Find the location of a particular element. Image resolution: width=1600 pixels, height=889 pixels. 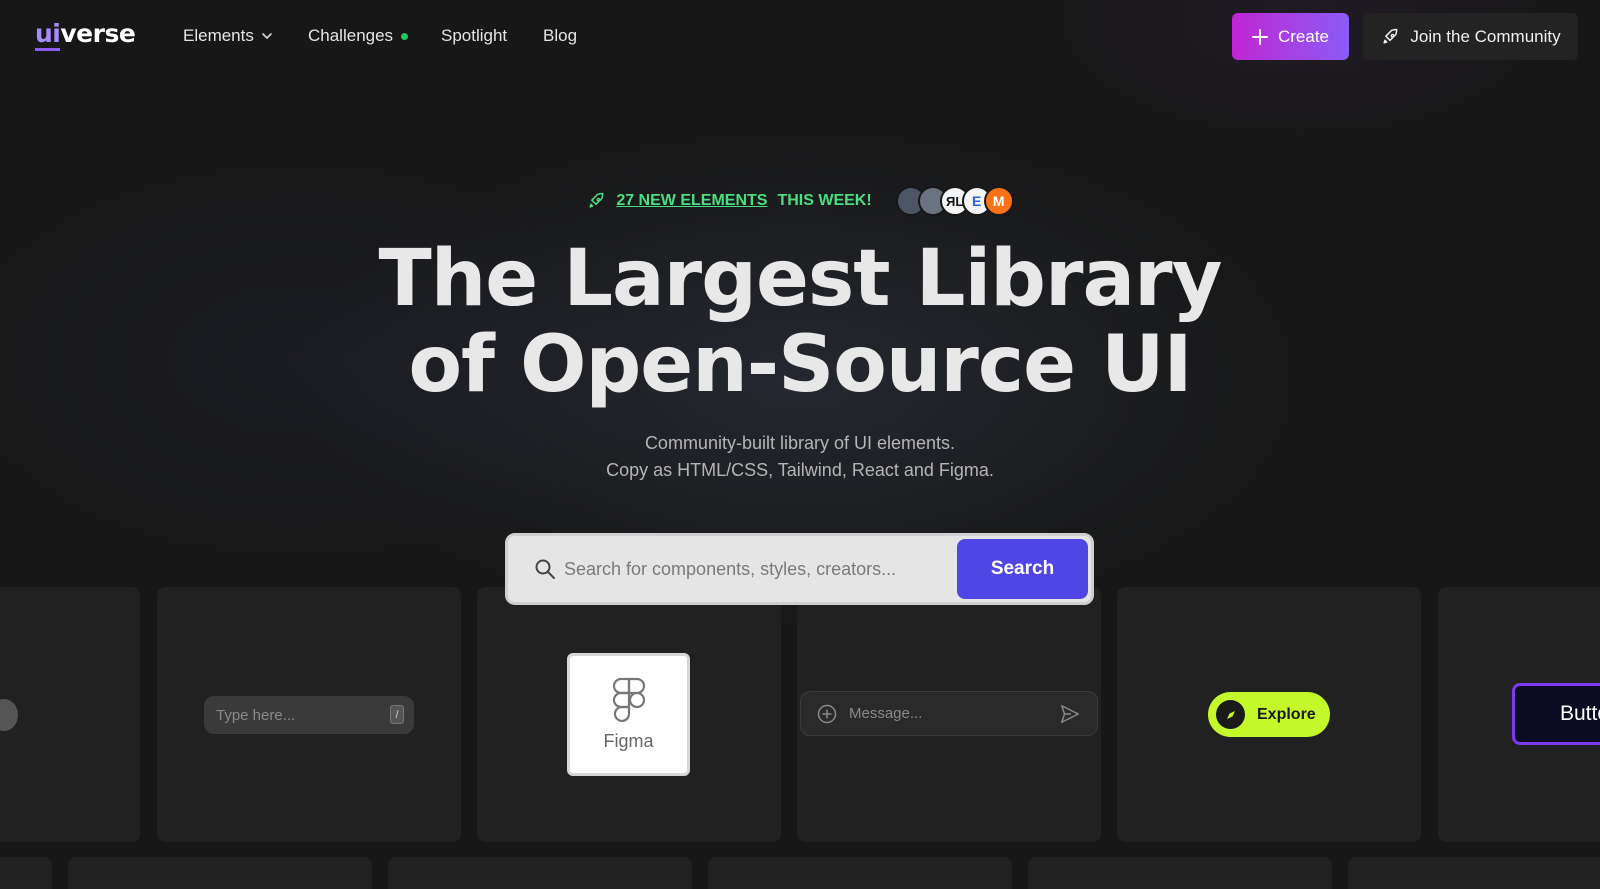

search-input is located at coordinates (754, 569).